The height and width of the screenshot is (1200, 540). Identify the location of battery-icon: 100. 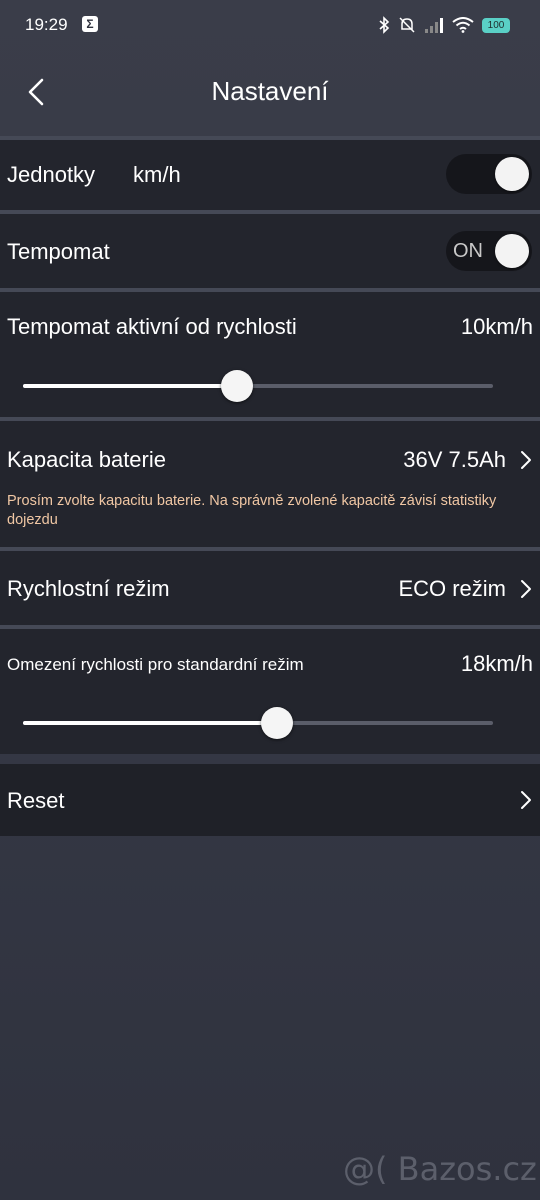
(496, 25).